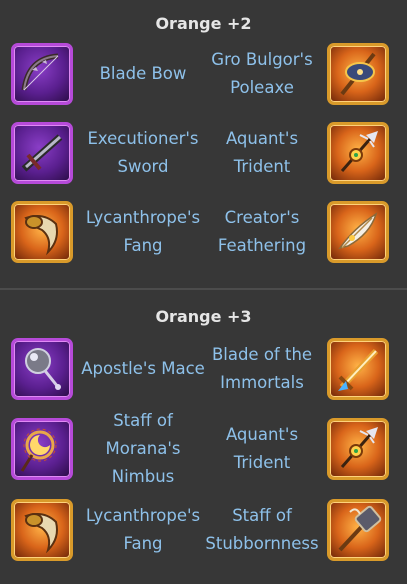 The height and width of the screenshot is (584, 407). What do you see at coordinates (143, 368) in the screenshot?
I see `item-name: Apostle's Mace` at bounding box center [143, 368].